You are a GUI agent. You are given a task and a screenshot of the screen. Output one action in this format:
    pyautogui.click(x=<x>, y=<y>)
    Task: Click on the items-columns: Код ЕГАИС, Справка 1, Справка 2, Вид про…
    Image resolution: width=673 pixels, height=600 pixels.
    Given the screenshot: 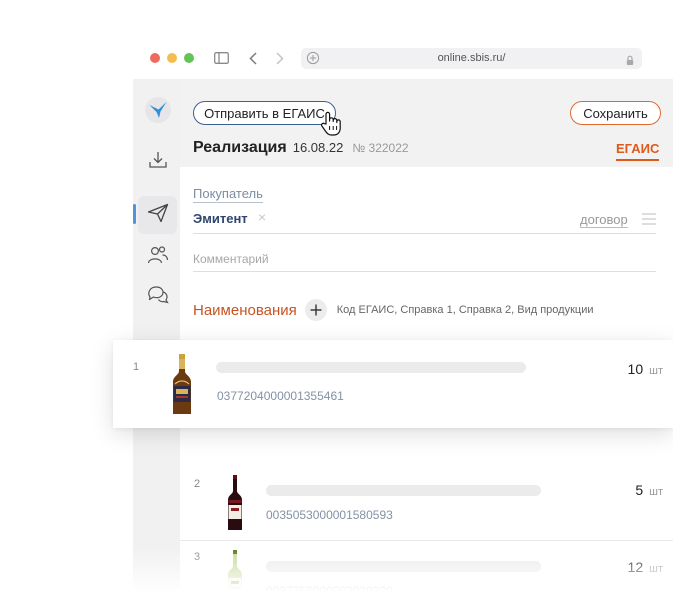 What is the action you would take?
    pyautogui.click(x=465, y=310)
    